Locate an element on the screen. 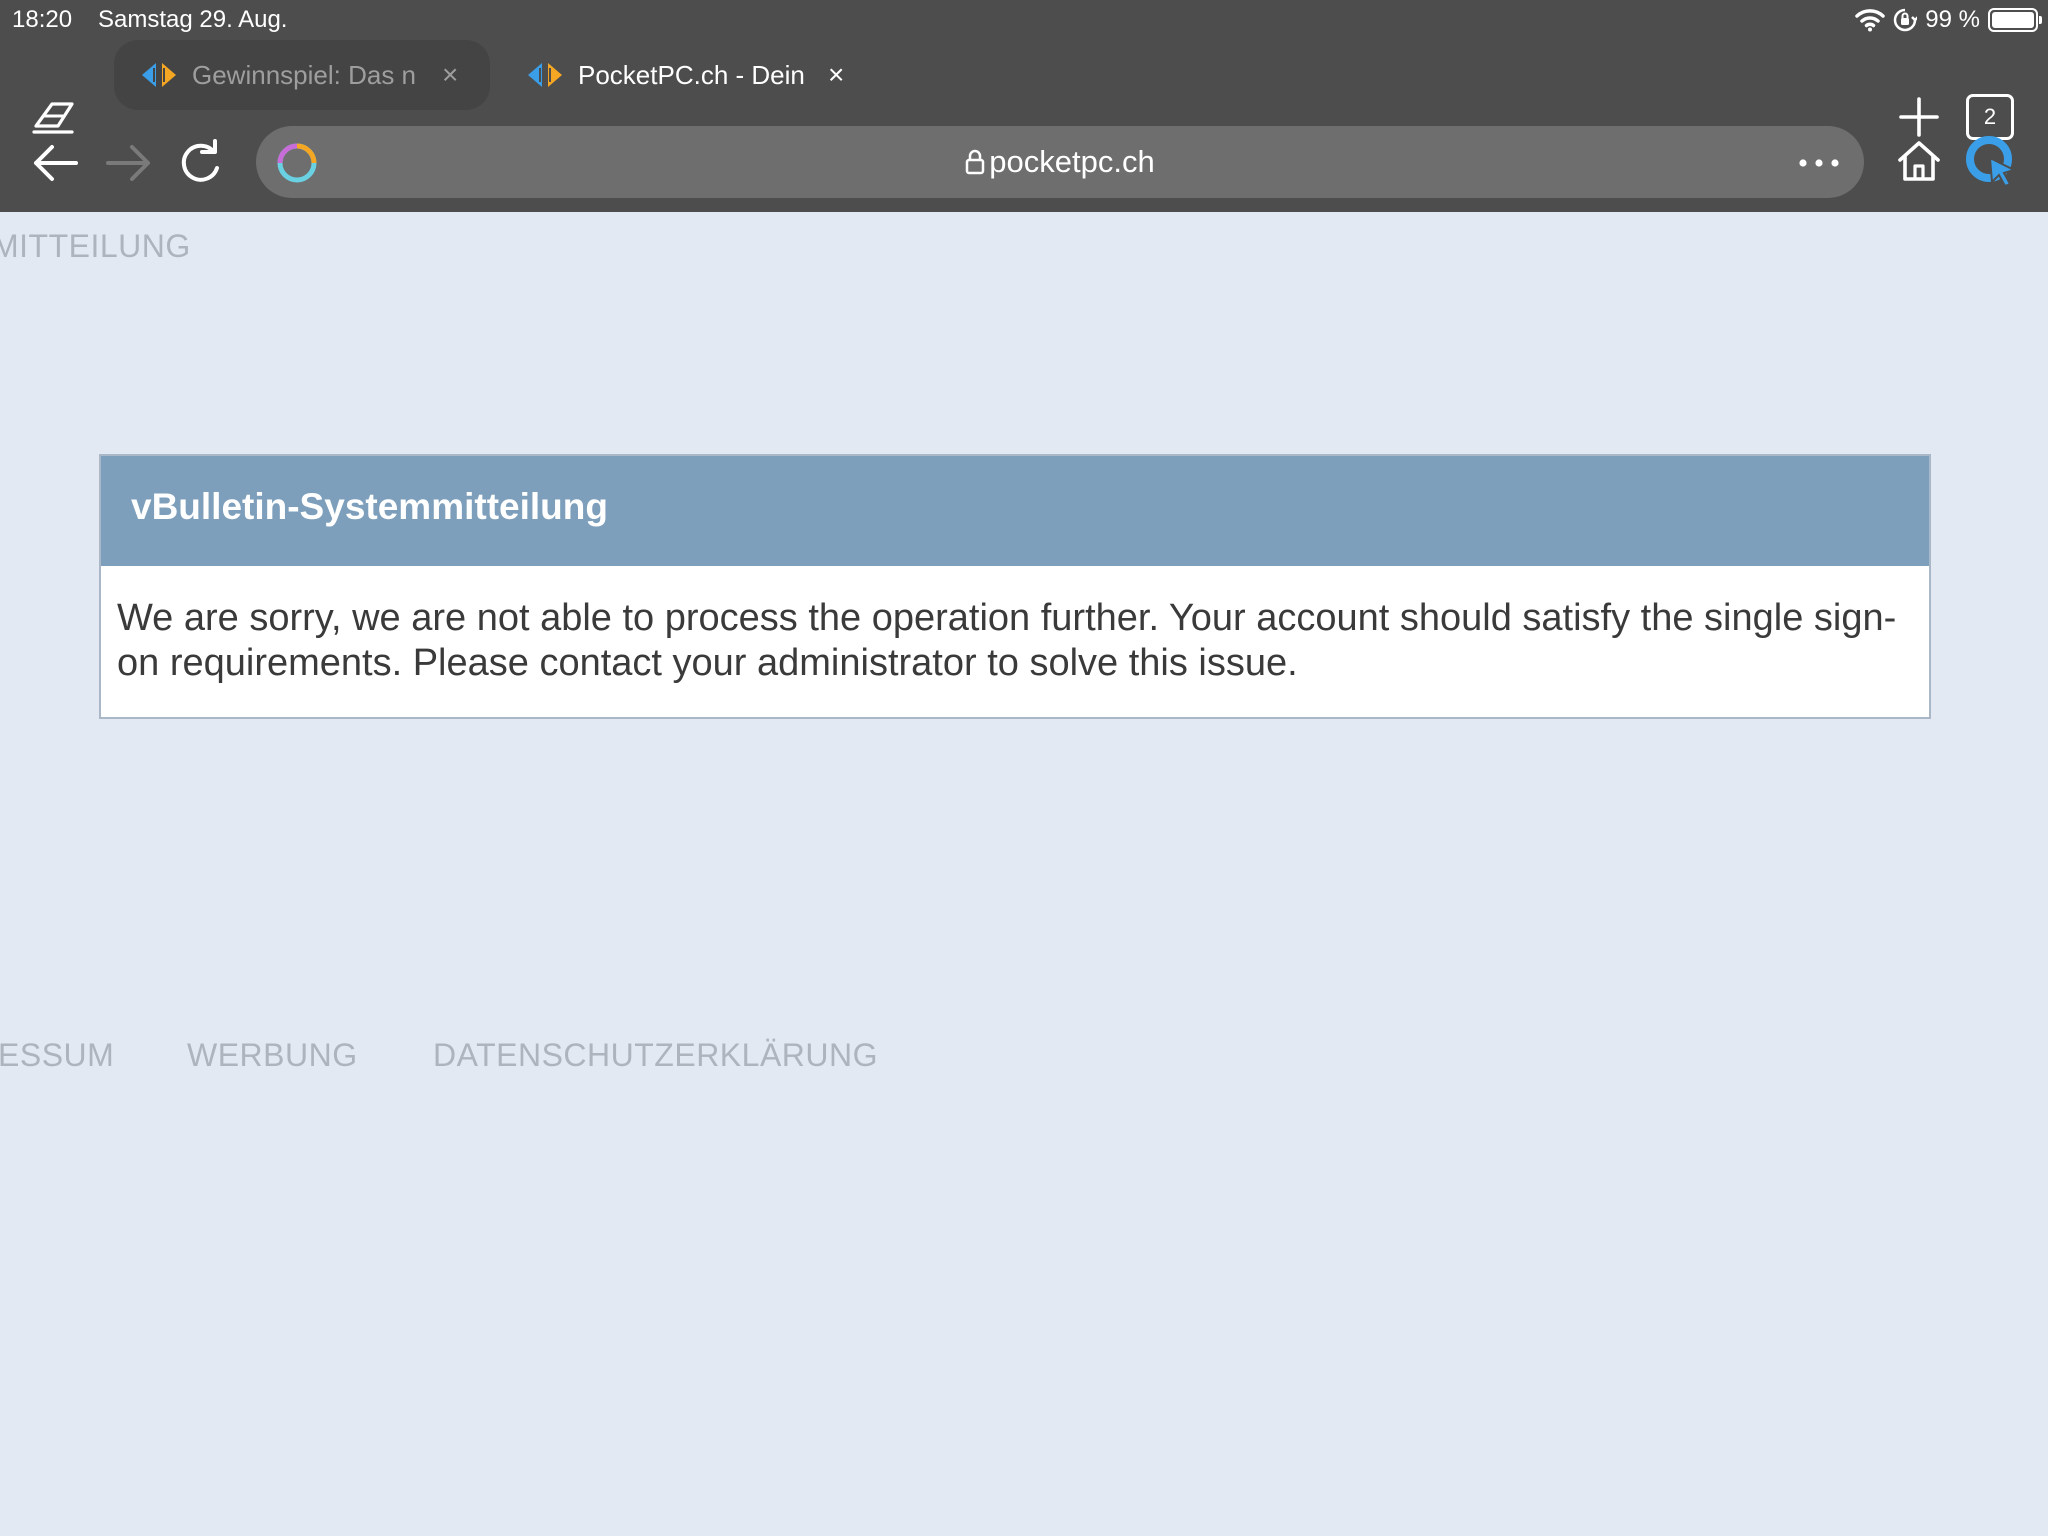  wifi-icon is located at coordinates (1870, 20).